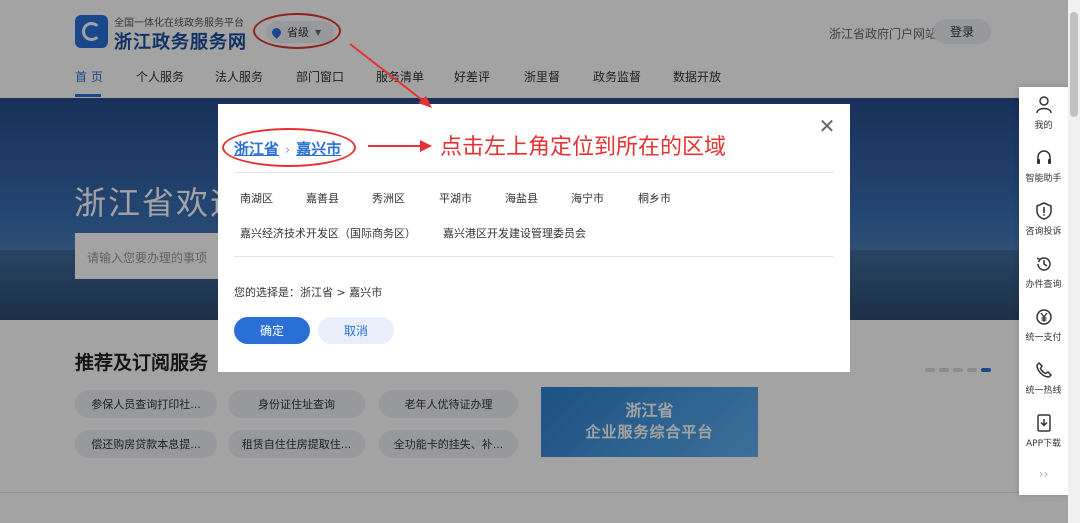  Describe the element at coordinates (1043, 379) in the screenshot. I see `sidebar-item-hotline: 统一热线` at that location.